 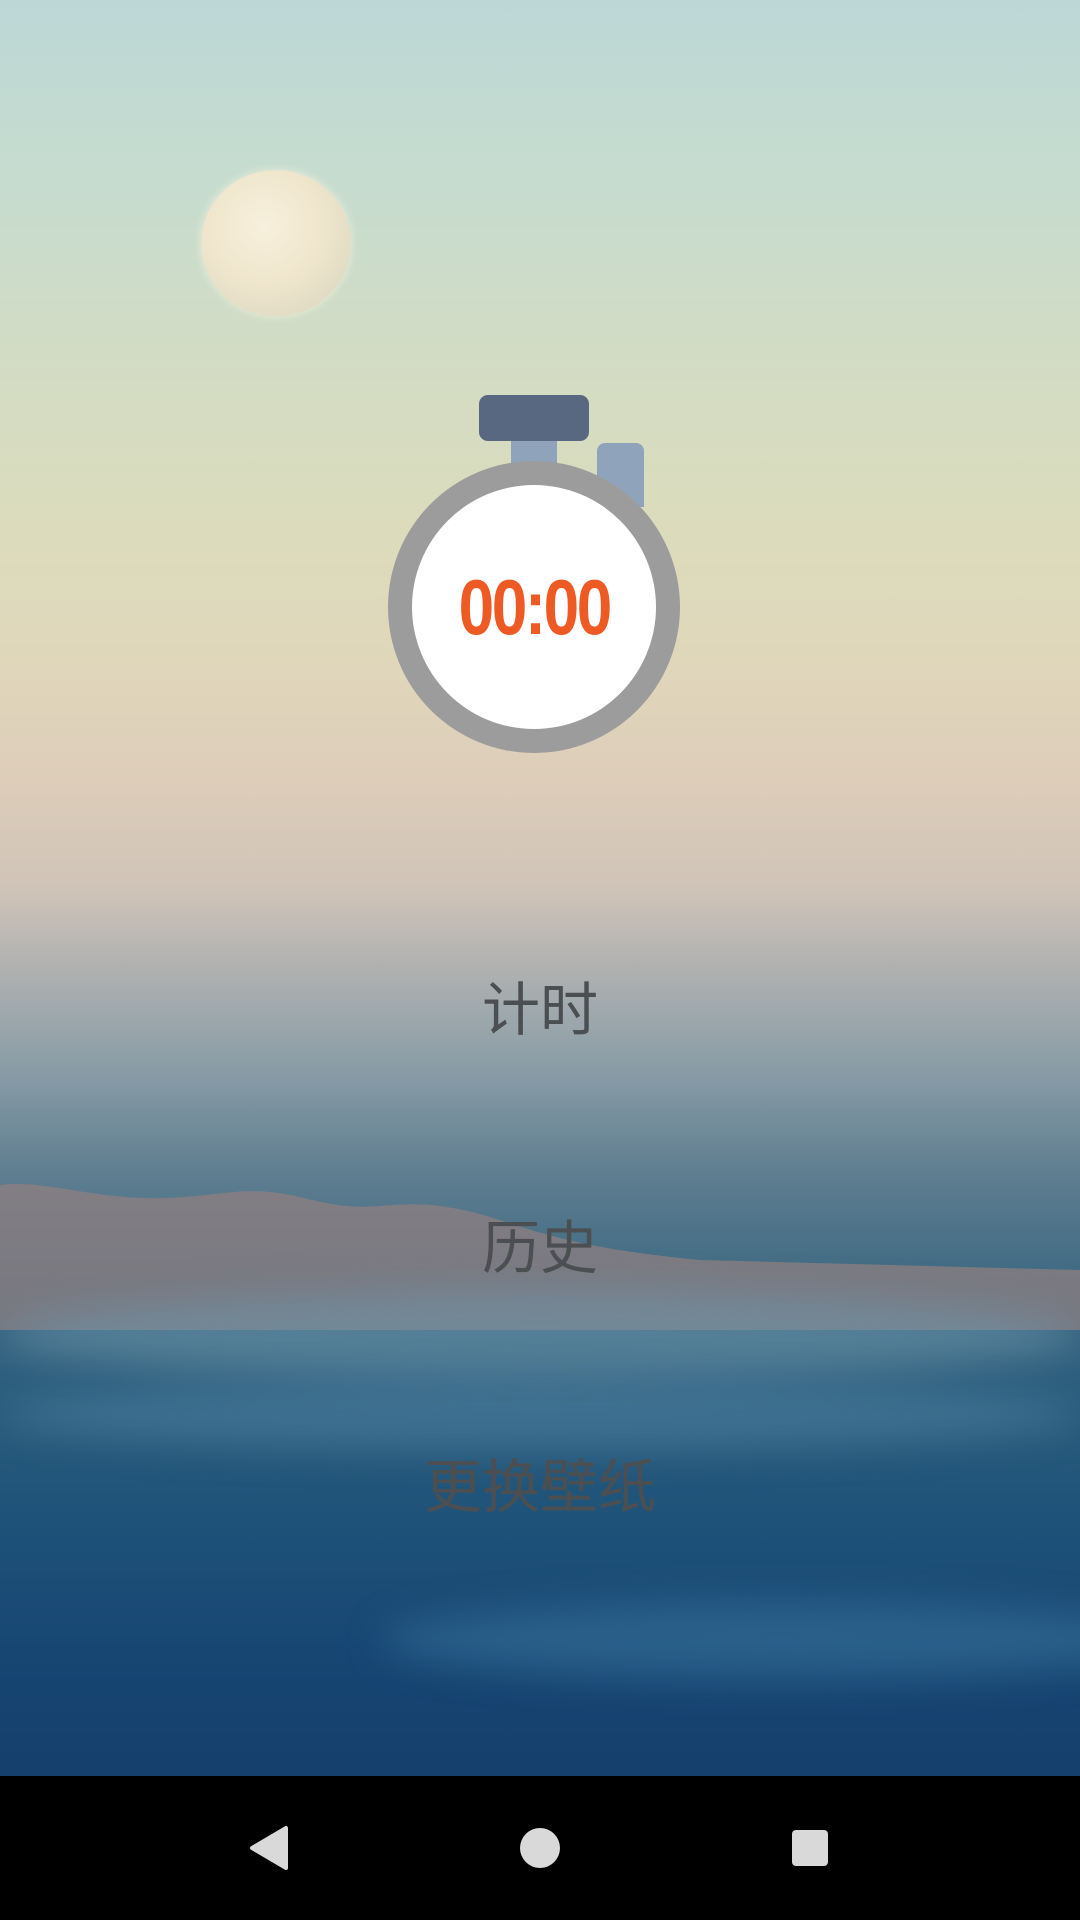 What do you see at coordinates (540, 1487) in the screenshot?
I see `menu-item-change-wallpaper: 更换壁纸` at bounding box center [540, 1487].